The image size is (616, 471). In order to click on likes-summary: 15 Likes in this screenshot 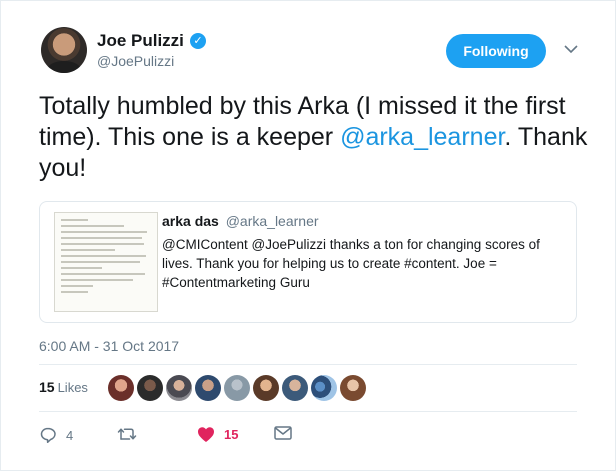, I will do `click(63, 387)`.